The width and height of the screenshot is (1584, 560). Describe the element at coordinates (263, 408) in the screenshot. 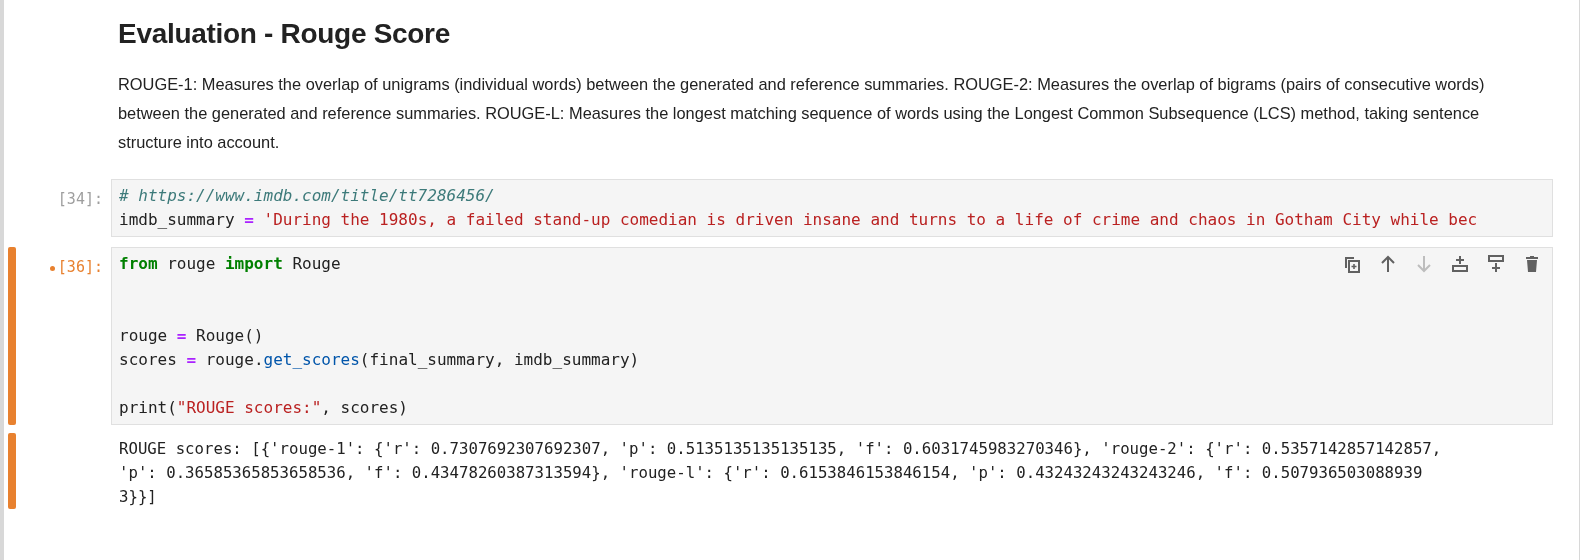

I see `code-line: print("ROUGE scores:", scores)` at that location.